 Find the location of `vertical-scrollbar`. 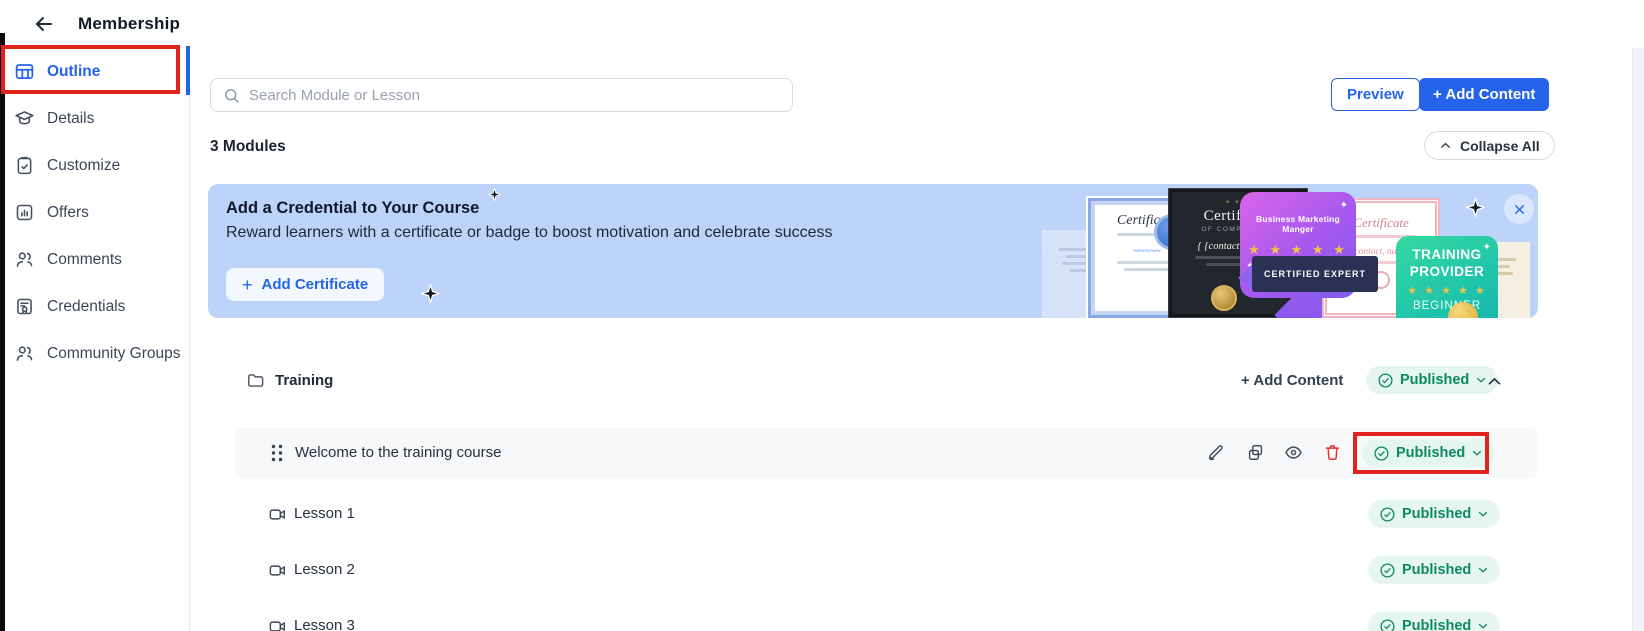

vertical-scrollbar is located at coordinates (1638, 339).